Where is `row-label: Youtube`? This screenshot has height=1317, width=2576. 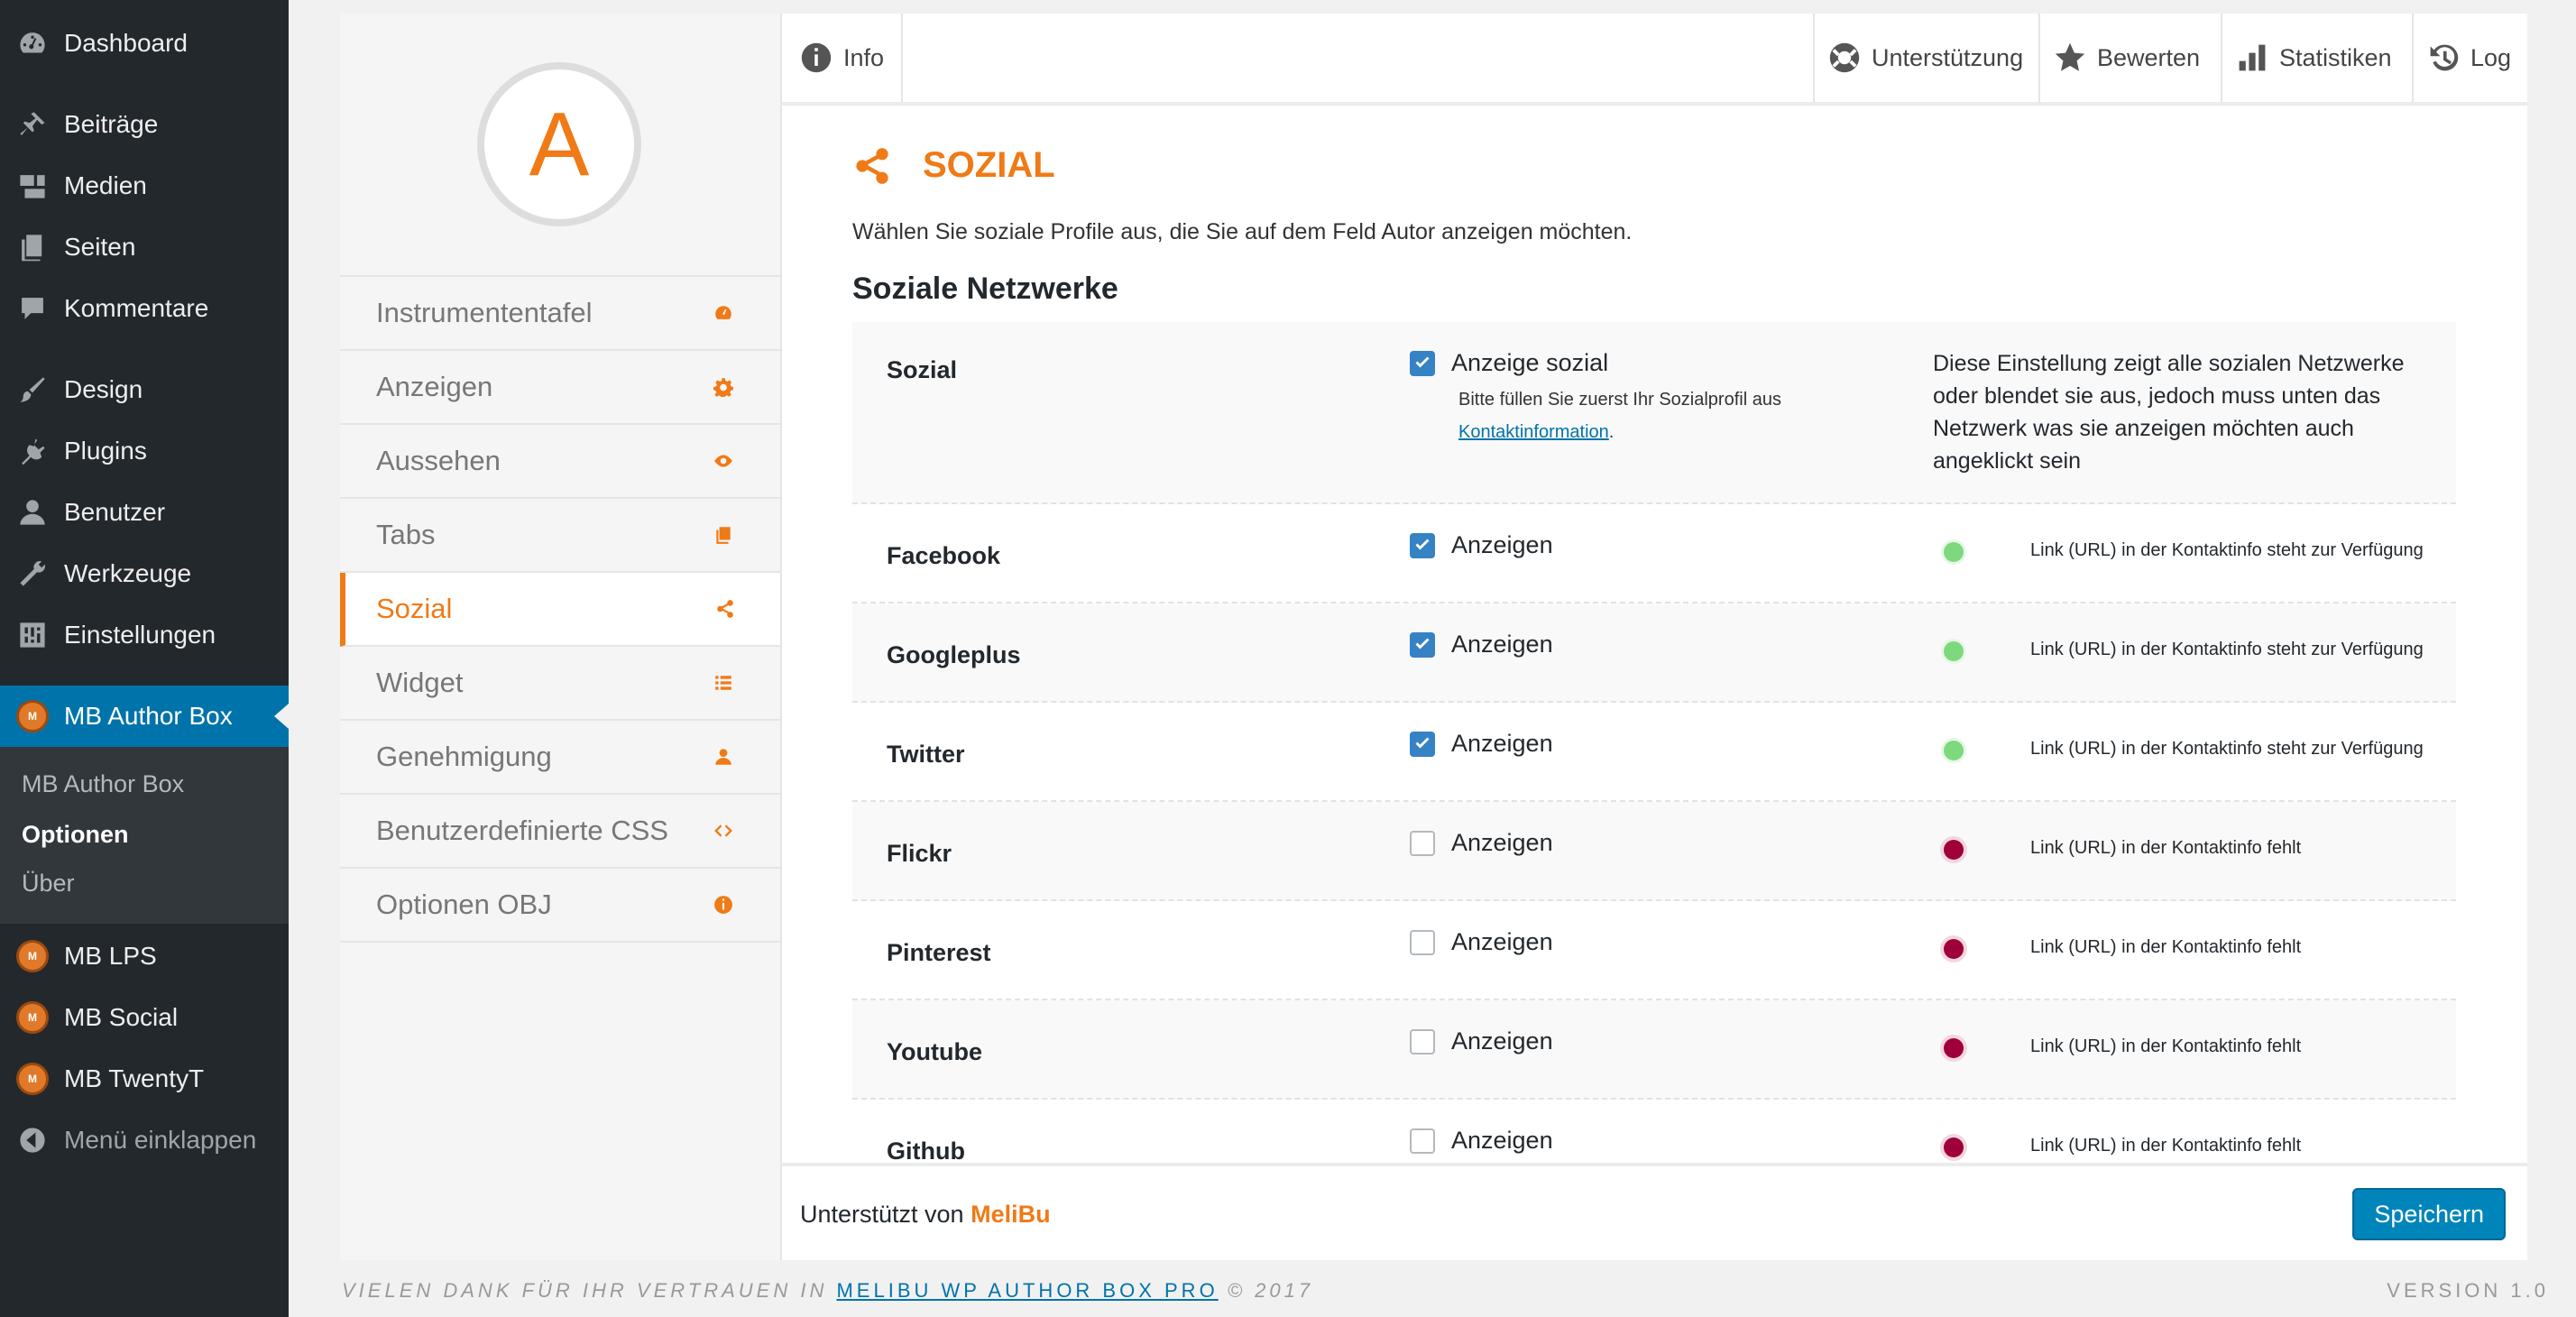 row-label: Youtube is located at coordinates (934, 1051).